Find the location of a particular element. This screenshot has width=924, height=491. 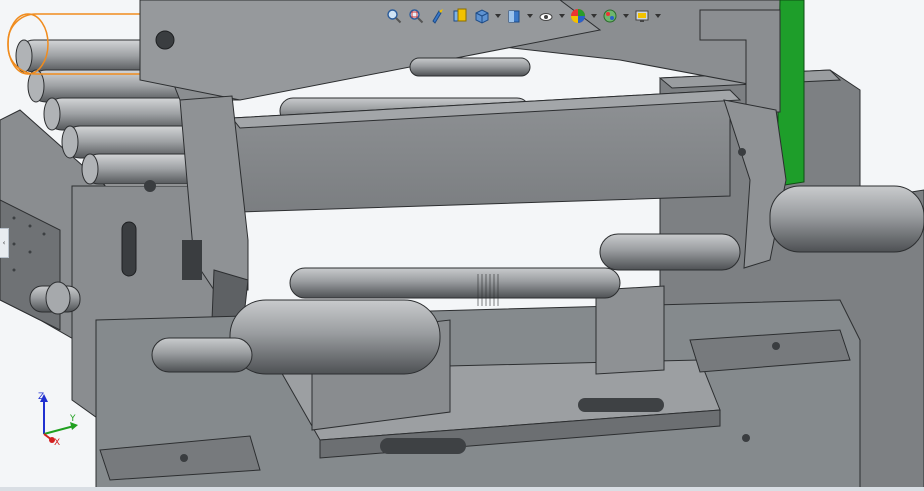

expand-panel-glyph: ‹ is located at coordinates (4, 243).